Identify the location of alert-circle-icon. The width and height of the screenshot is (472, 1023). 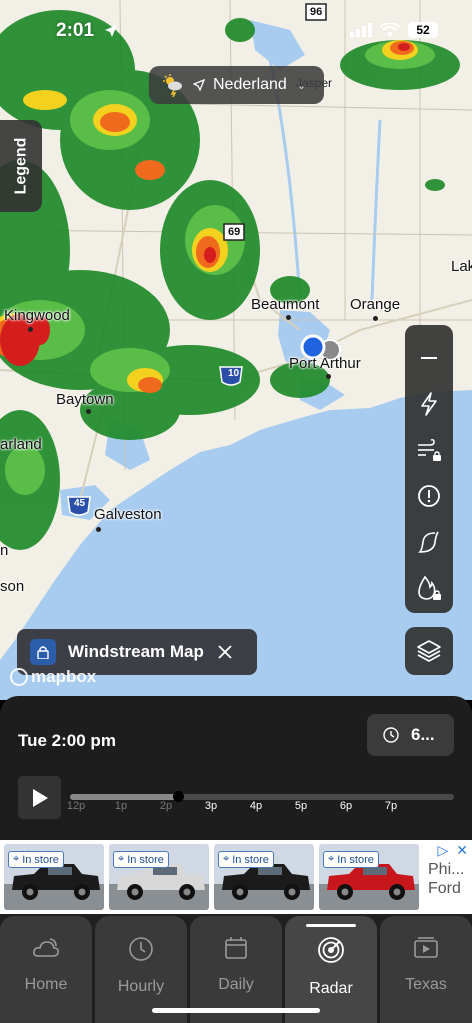
(429, 496).